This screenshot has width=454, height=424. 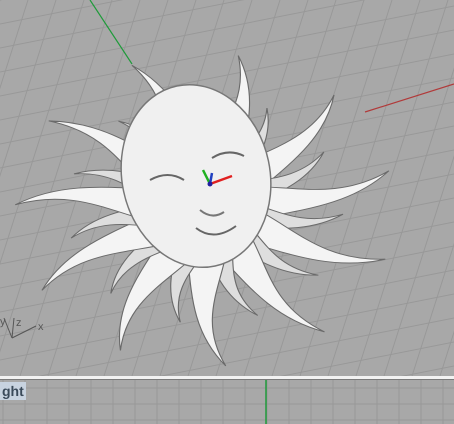 I want to click on axes-icon, so click(x=20, y=328).